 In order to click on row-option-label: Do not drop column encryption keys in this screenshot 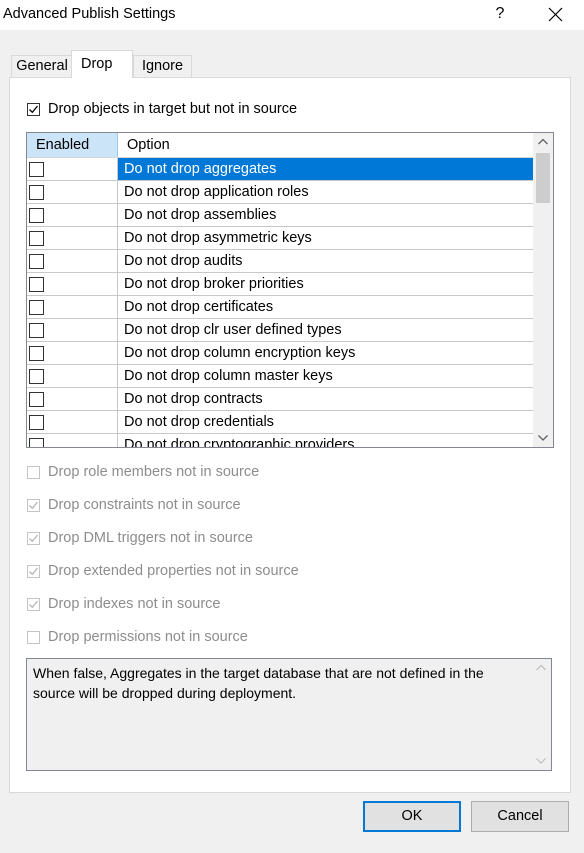, I will do `click(240, 353)`.